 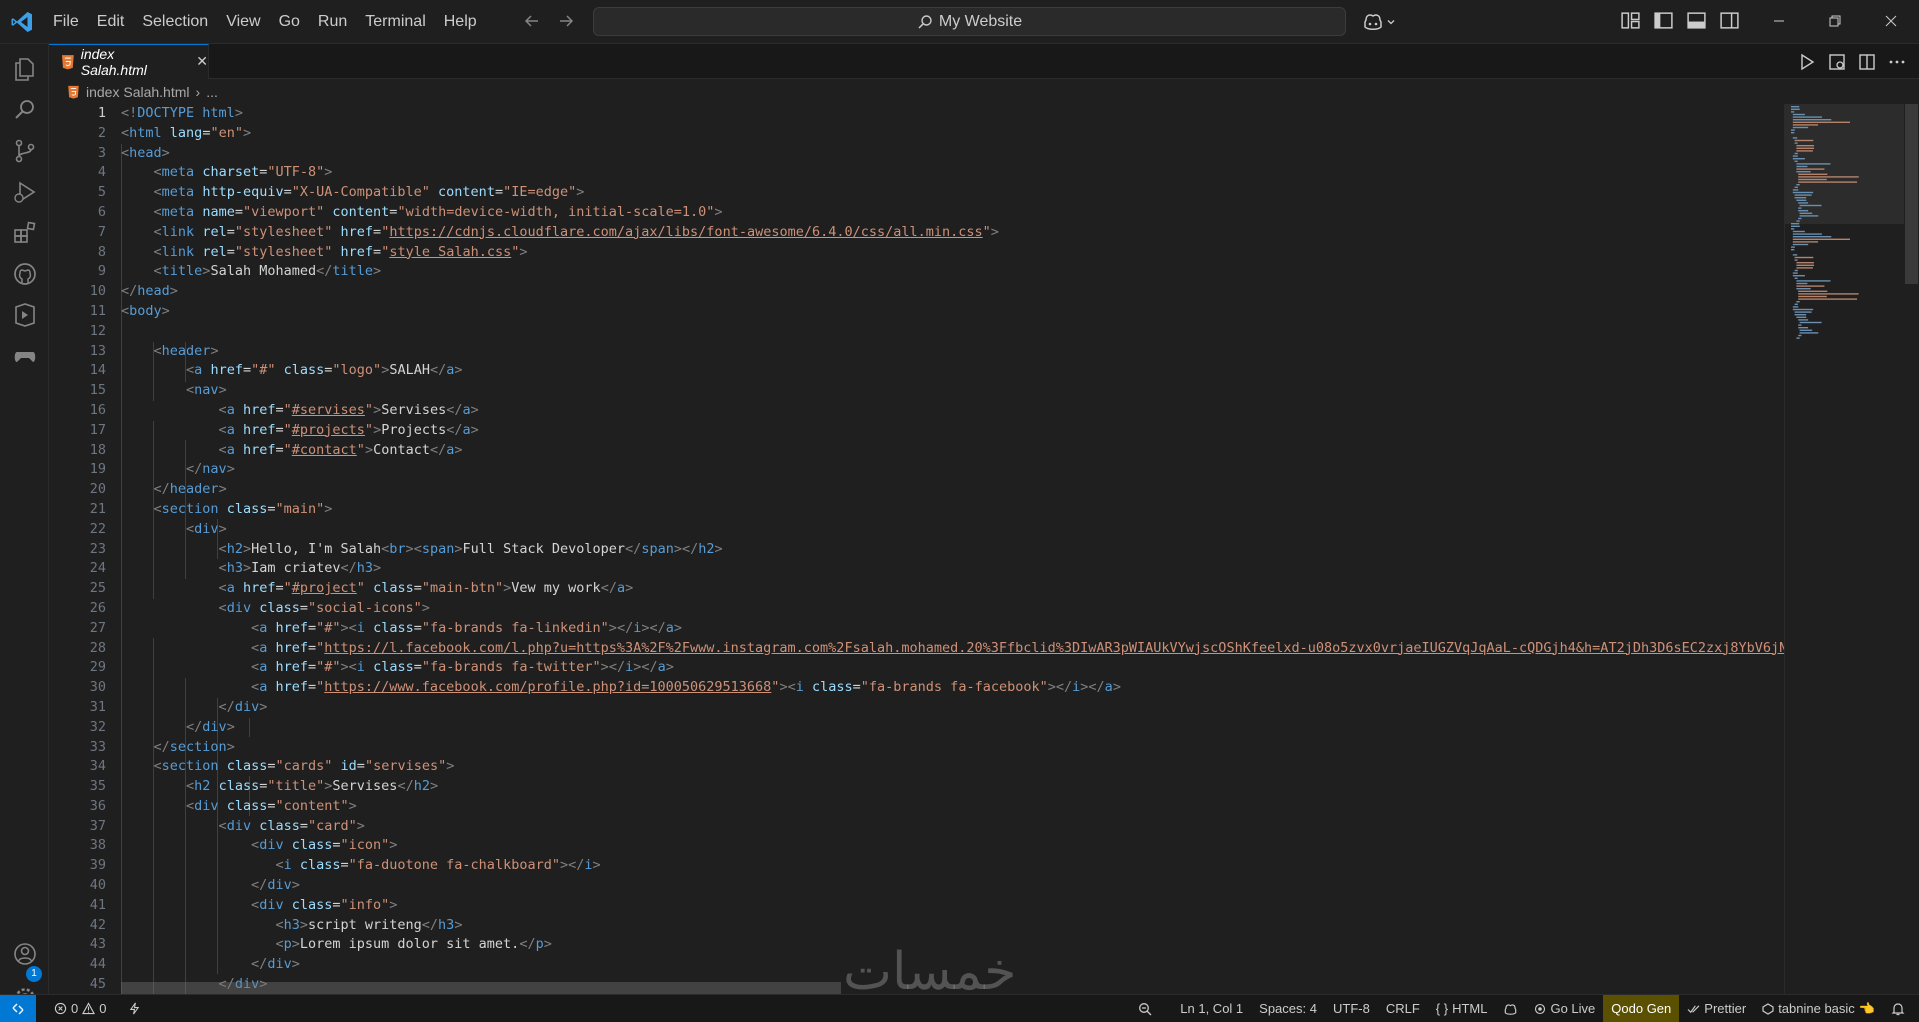 What do you see at coordinates (952, 391) in the screenshot?
I see `code-line: <nav>` at bounding box center [952, 391].